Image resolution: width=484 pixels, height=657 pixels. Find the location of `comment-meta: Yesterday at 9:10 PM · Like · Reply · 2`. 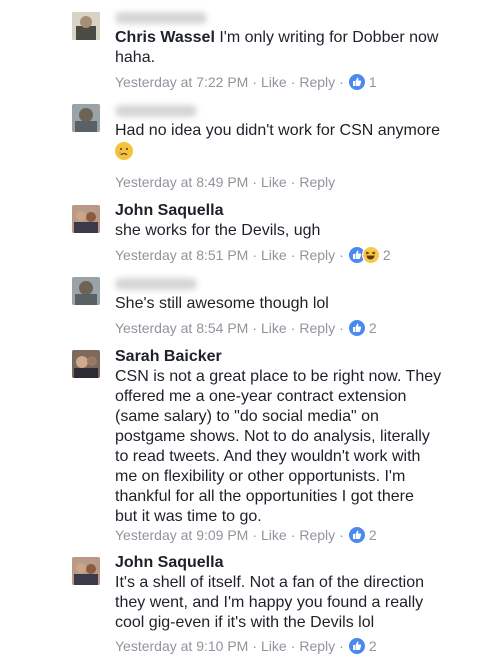

comment-meta: Yesterday at 9:10 PM · Like · Reply · 2 is located at coordinates (246, 646).